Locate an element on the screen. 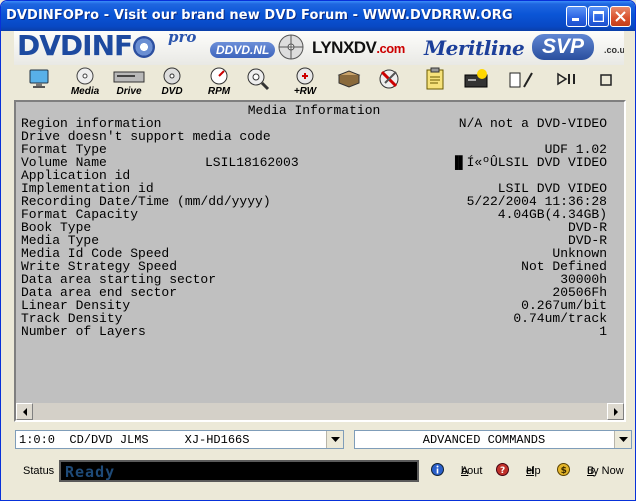 The width and height of the screenshot is (636, 501). media-info-row: Number of Layers 1 is located at coordinates (314, 331).